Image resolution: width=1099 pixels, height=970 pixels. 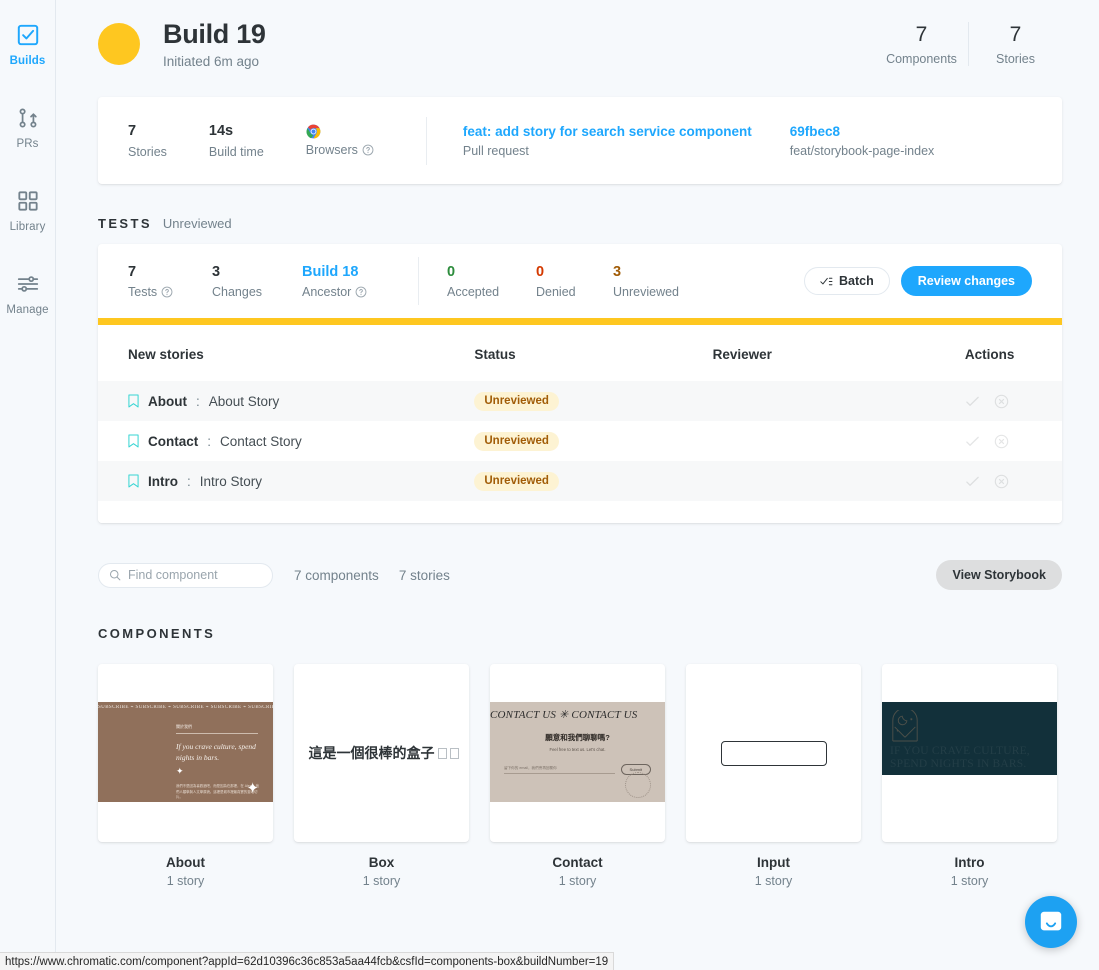 What do you see at coordinates (580, 441) in the screenshot?
I see `table-row: Contact: Contact Story Unreviewed` at bounding box center [580, 441].